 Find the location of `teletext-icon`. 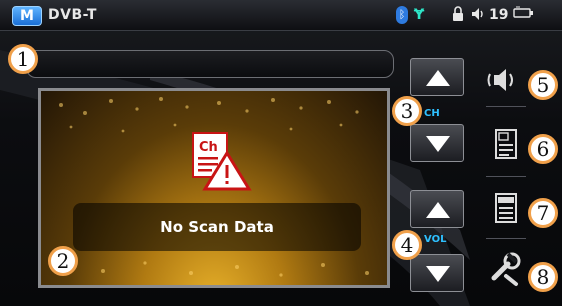

teletext-icon is located at coordinates (506, 208).